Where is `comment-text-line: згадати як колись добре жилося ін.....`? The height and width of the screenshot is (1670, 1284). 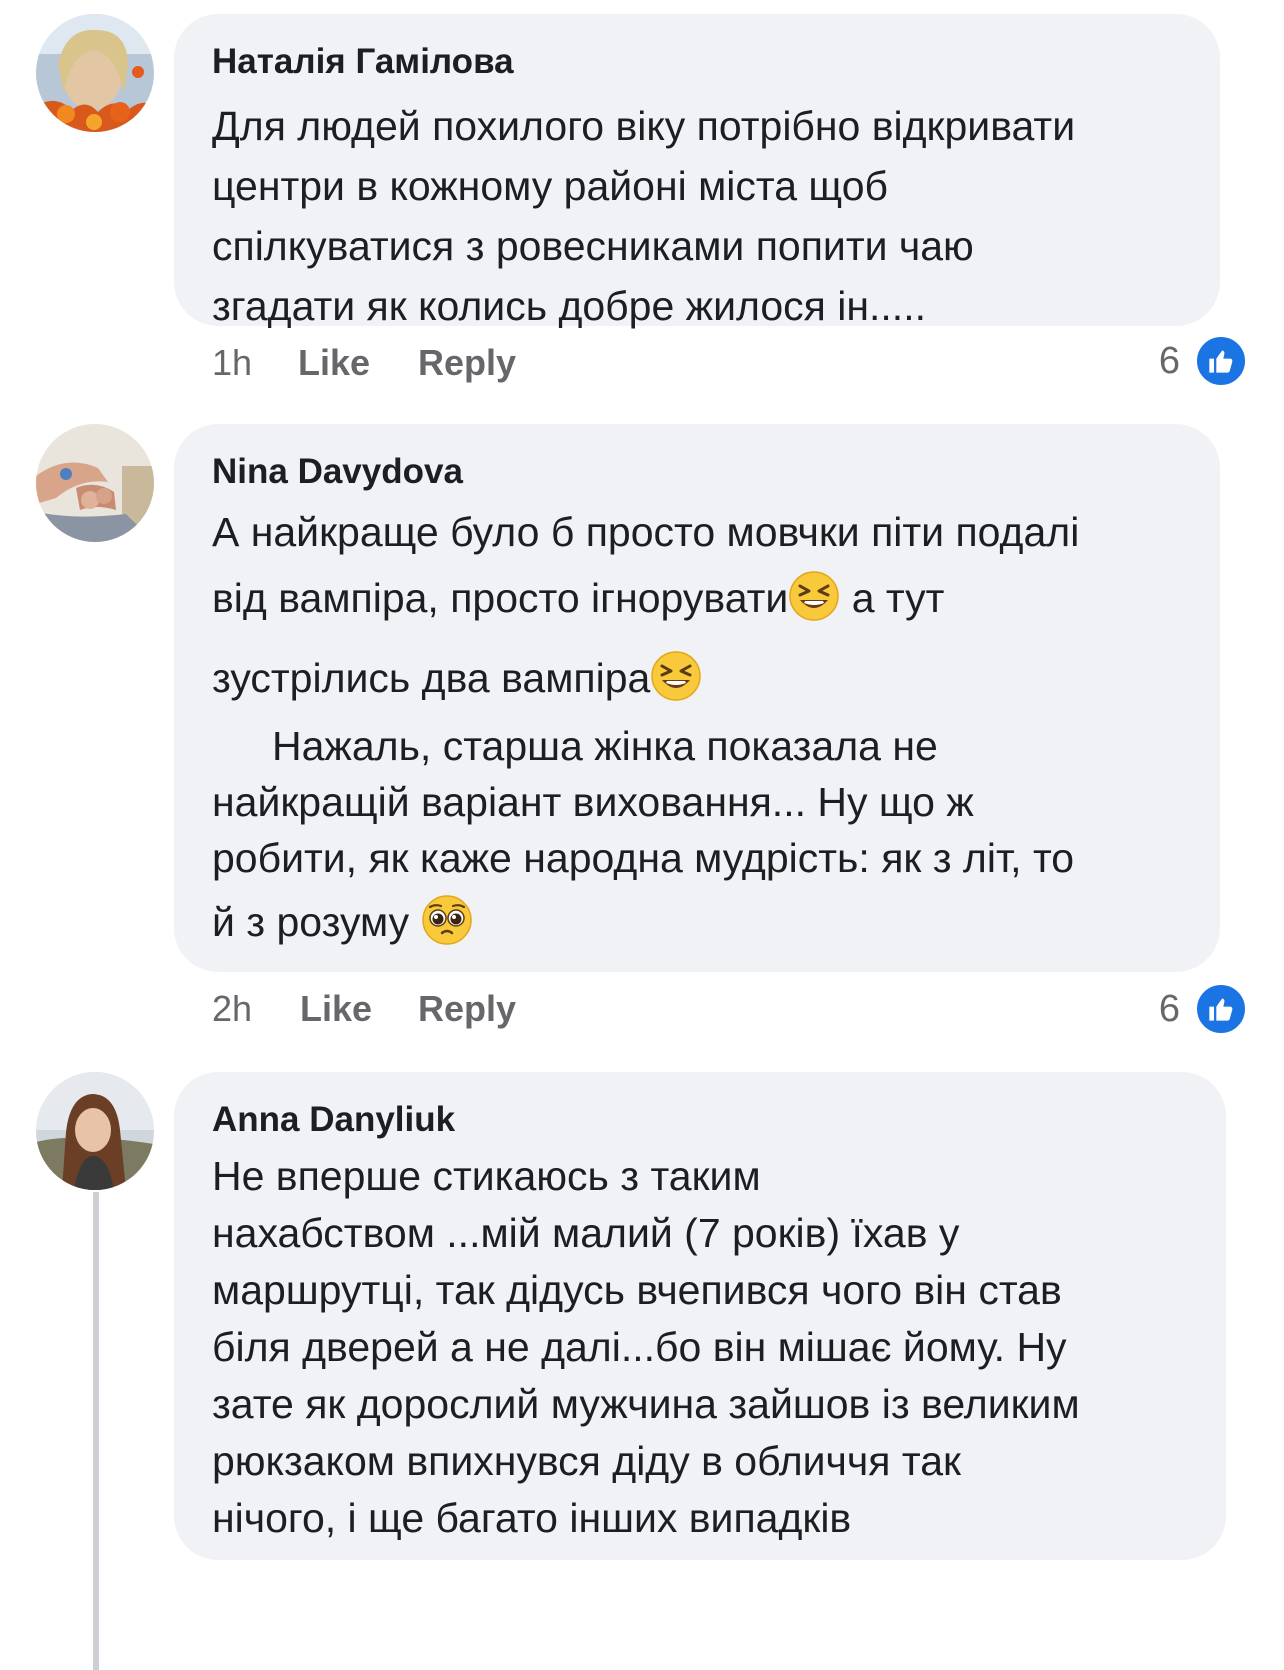 comment-text-line: згадати як колись добре жилося ін..... is located at coordinates (569, 306).